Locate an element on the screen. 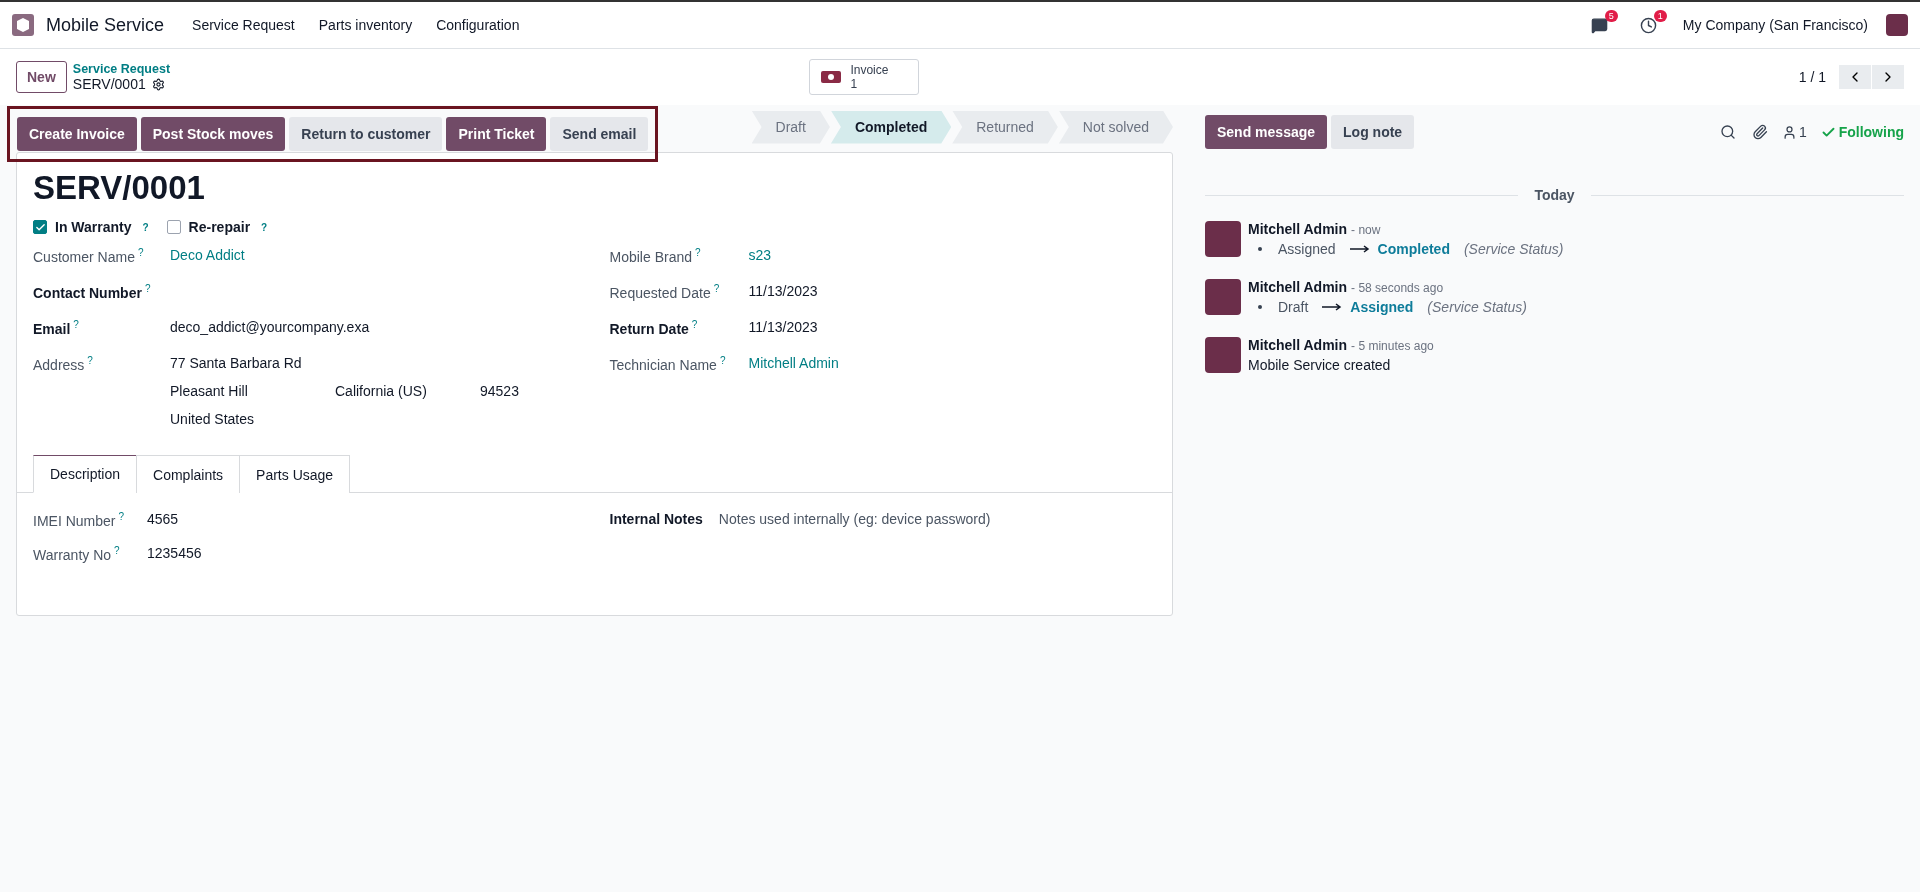 The width and height of the screenshot is (1920, 892). status-step: Draft is located at coordinates (790, 127).